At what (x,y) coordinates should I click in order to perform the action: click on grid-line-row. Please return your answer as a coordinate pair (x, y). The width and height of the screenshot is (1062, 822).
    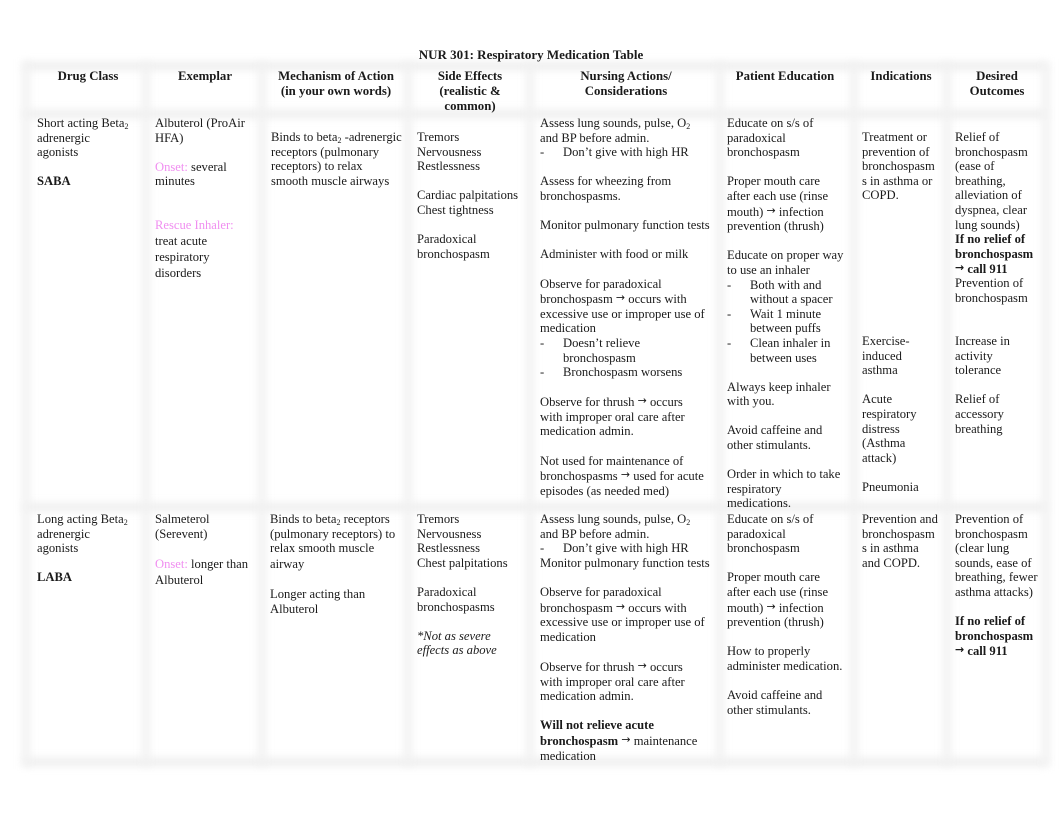
    Looking at the image, I should click on (535, 507).